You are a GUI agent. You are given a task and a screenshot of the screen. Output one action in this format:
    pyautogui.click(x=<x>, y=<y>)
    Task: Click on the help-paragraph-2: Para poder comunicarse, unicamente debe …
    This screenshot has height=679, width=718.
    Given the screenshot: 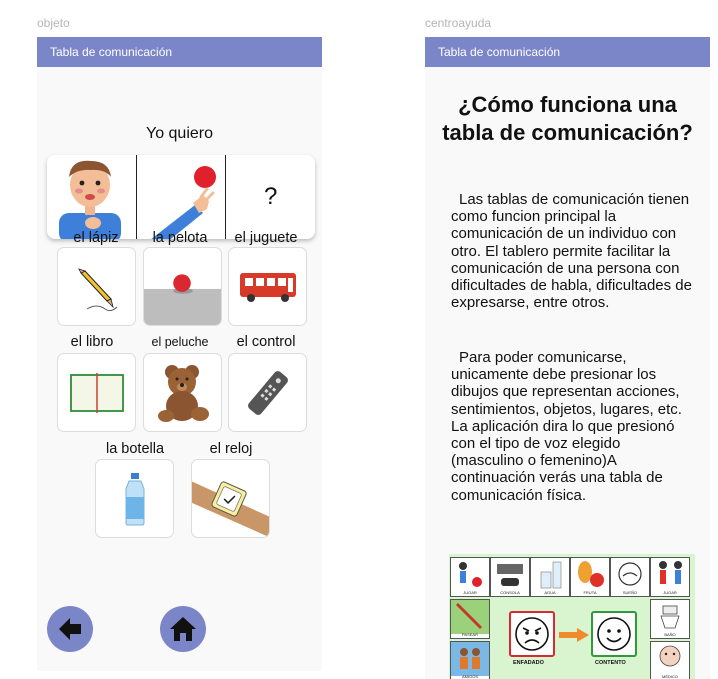 What is the action you would take?
    pyautogui.click(x=566, y=426)
    